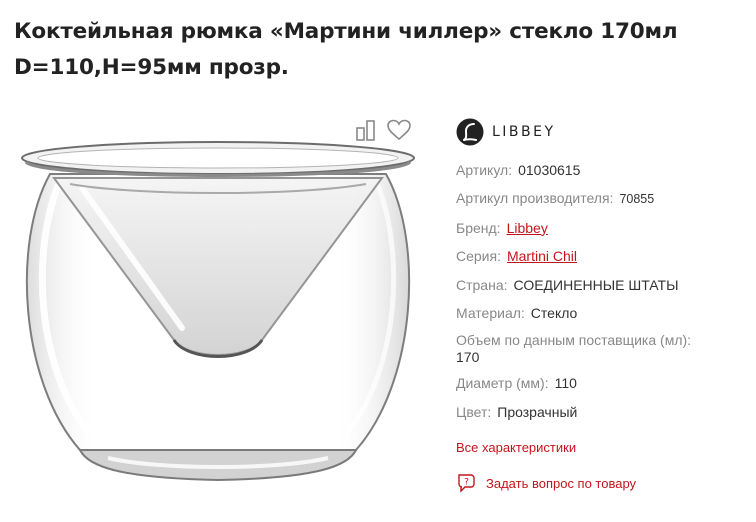 This screenshot has width=756, height=522. I want to click on brand-logo: LIBBEY, so click(506, 132).